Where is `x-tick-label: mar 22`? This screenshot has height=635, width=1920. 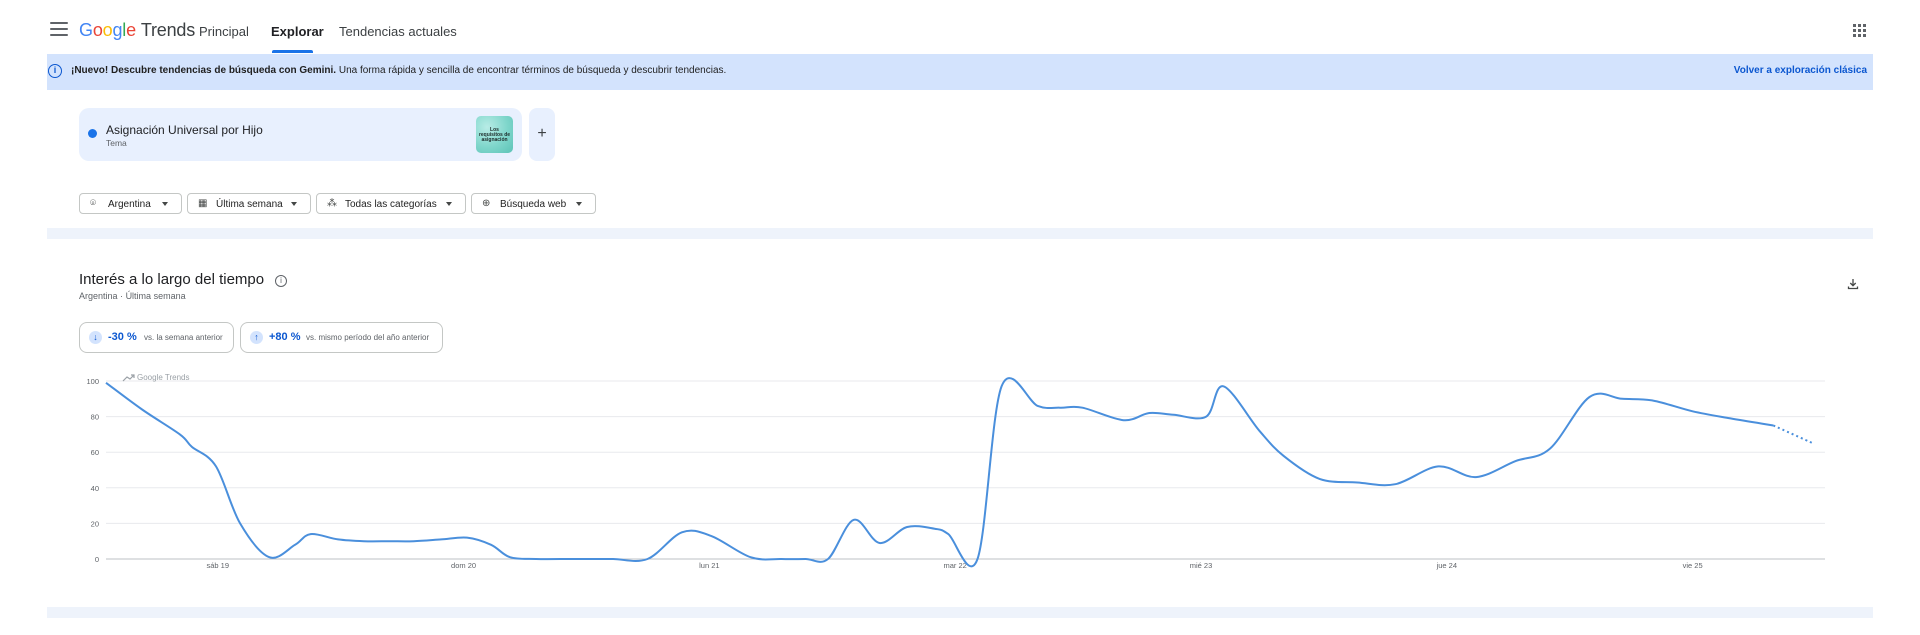 x-tick-label: mar 22 is located at coordinates (955, 565).